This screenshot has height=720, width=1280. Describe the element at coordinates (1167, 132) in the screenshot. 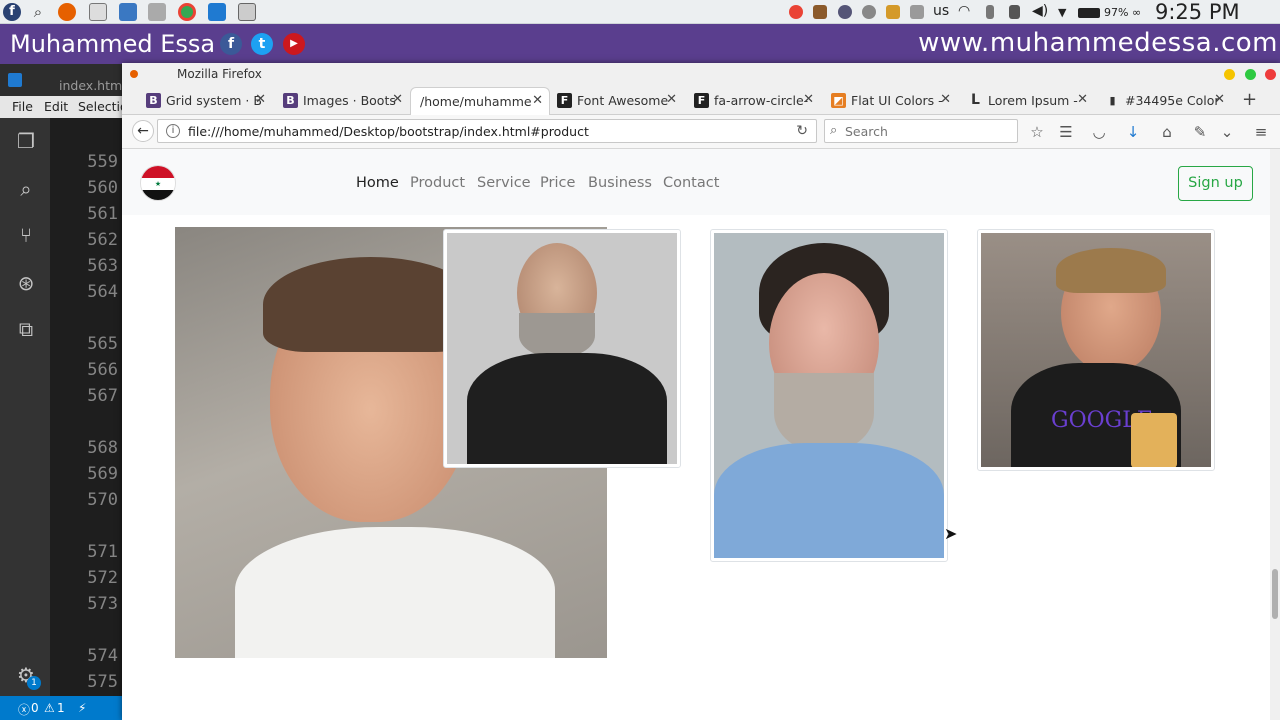

I see `home-icon: ⌂` at that location.